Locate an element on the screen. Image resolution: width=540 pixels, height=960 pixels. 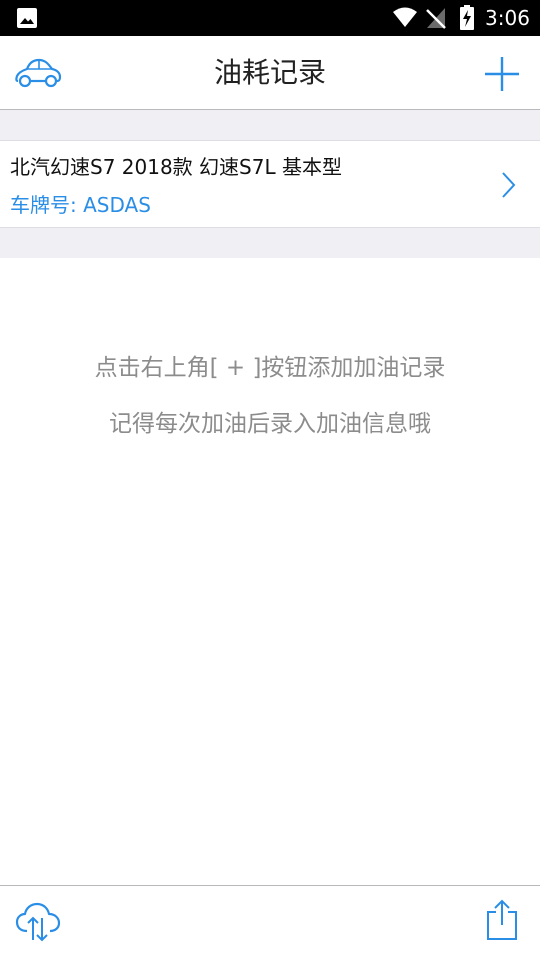
wifi-icon is located at coordinates (405, 17).